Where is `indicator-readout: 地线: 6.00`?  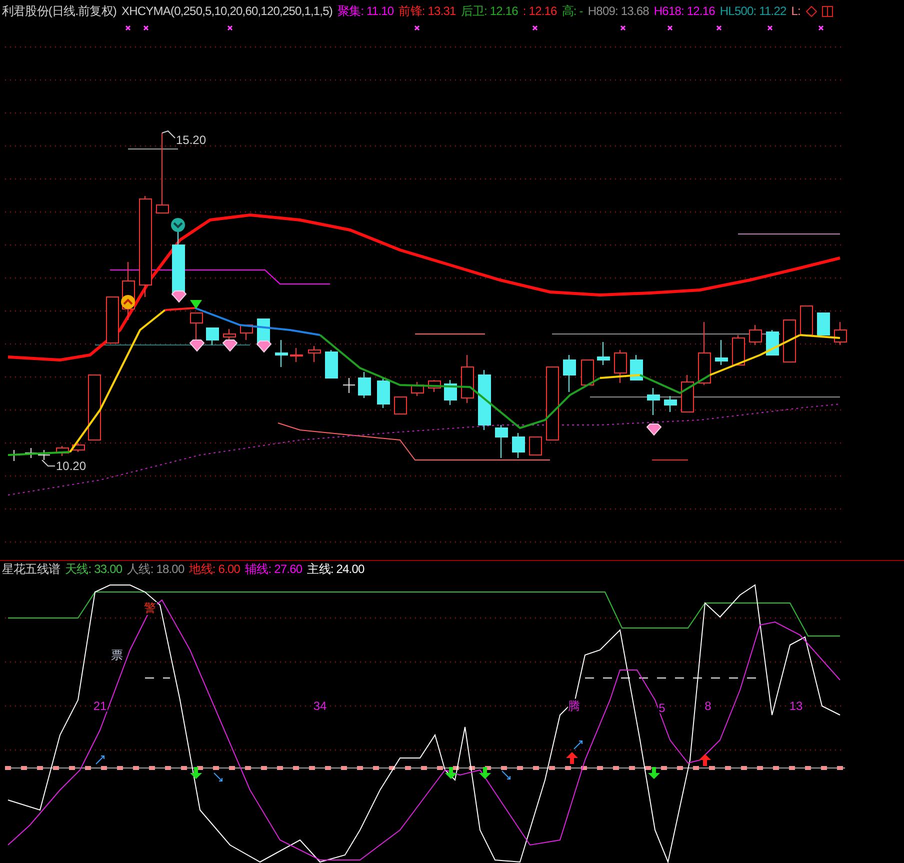 indicator-readout: 地线: 6.00 is located at coordinates (214, 569).